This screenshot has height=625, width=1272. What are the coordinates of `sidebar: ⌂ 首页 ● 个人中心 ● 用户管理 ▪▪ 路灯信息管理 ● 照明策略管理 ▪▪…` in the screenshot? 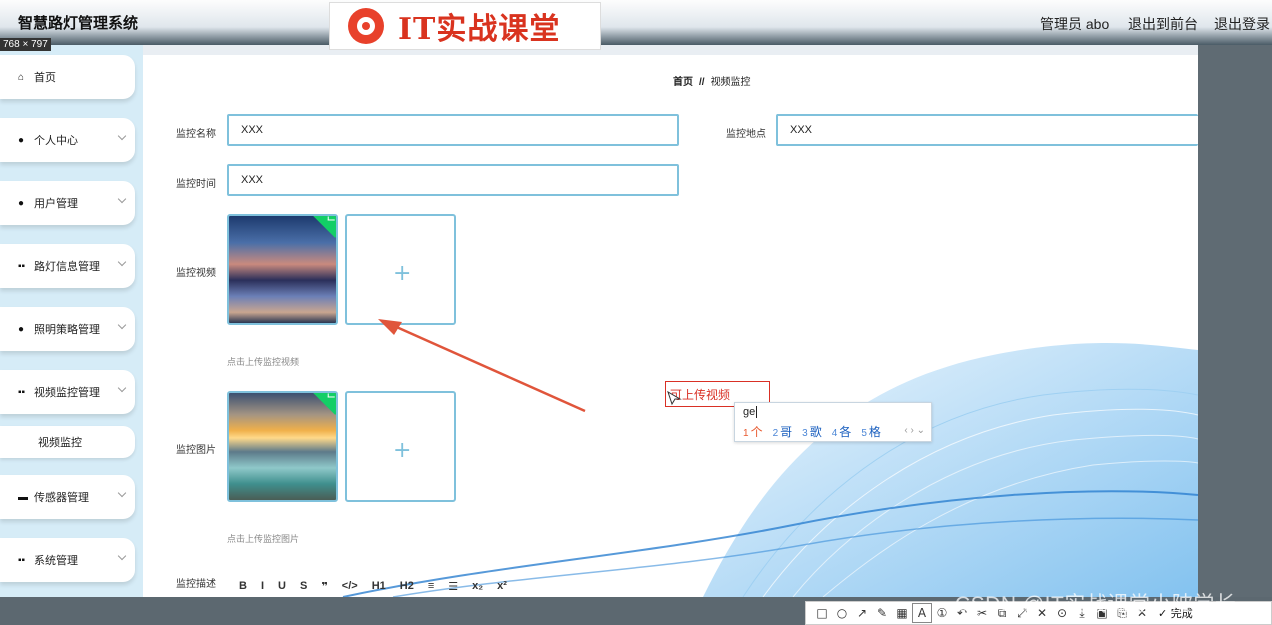 It's located at (71, 321).